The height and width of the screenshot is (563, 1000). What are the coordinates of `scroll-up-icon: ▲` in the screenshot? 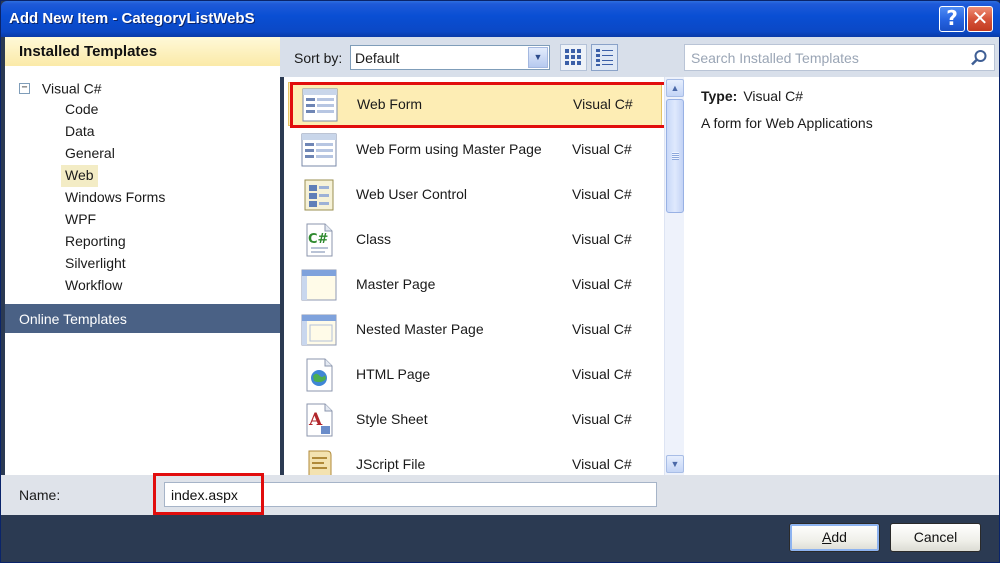 It's located at (675, 88).